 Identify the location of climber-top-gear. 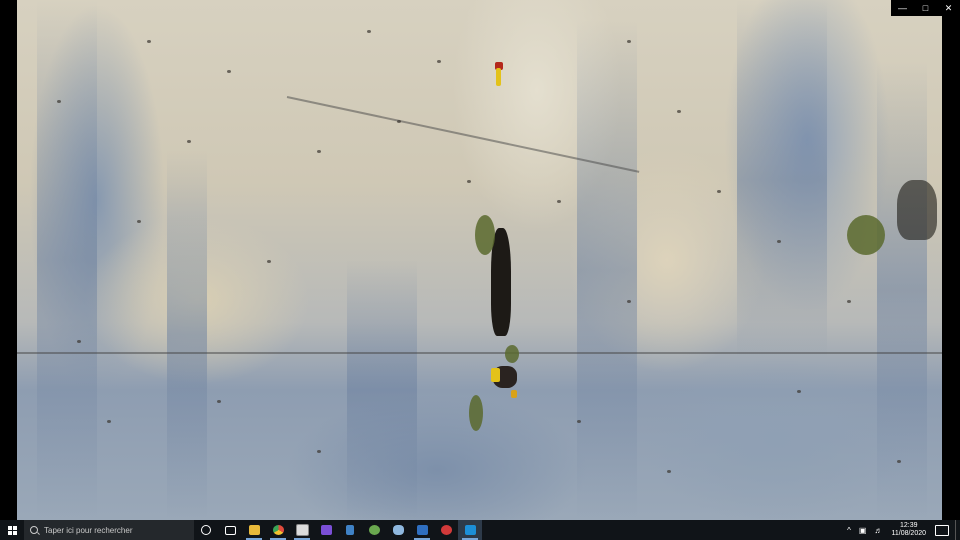
(498, 77).